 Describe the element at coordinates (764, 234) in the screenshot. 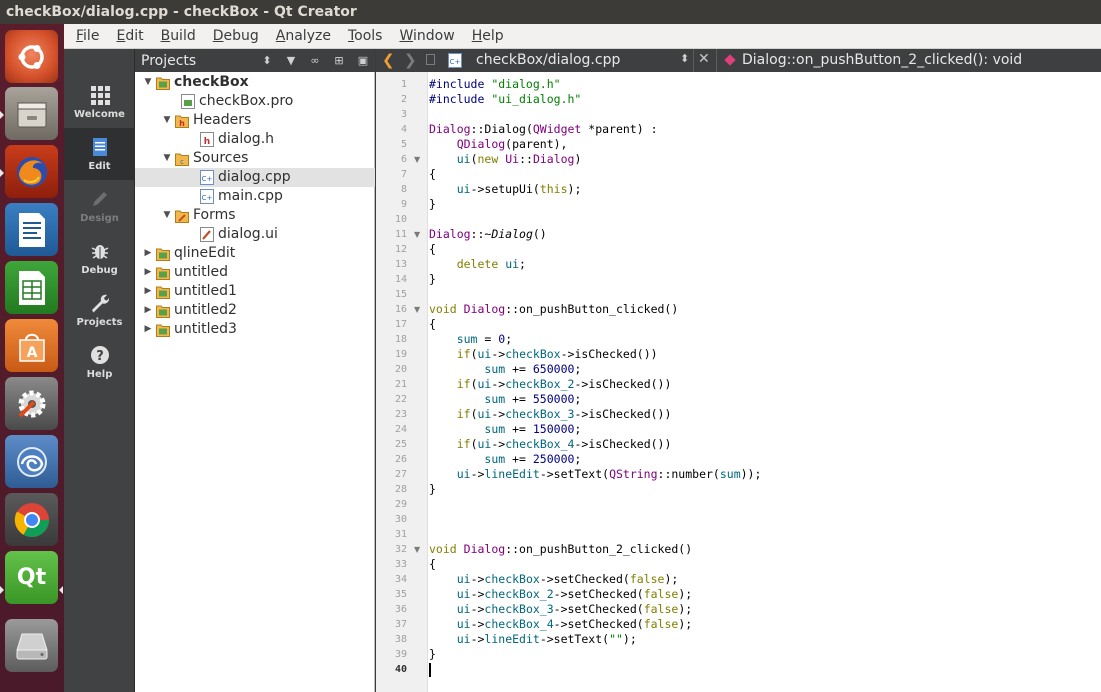

I see `code-line: Dialog::~Dialog()` at that location.